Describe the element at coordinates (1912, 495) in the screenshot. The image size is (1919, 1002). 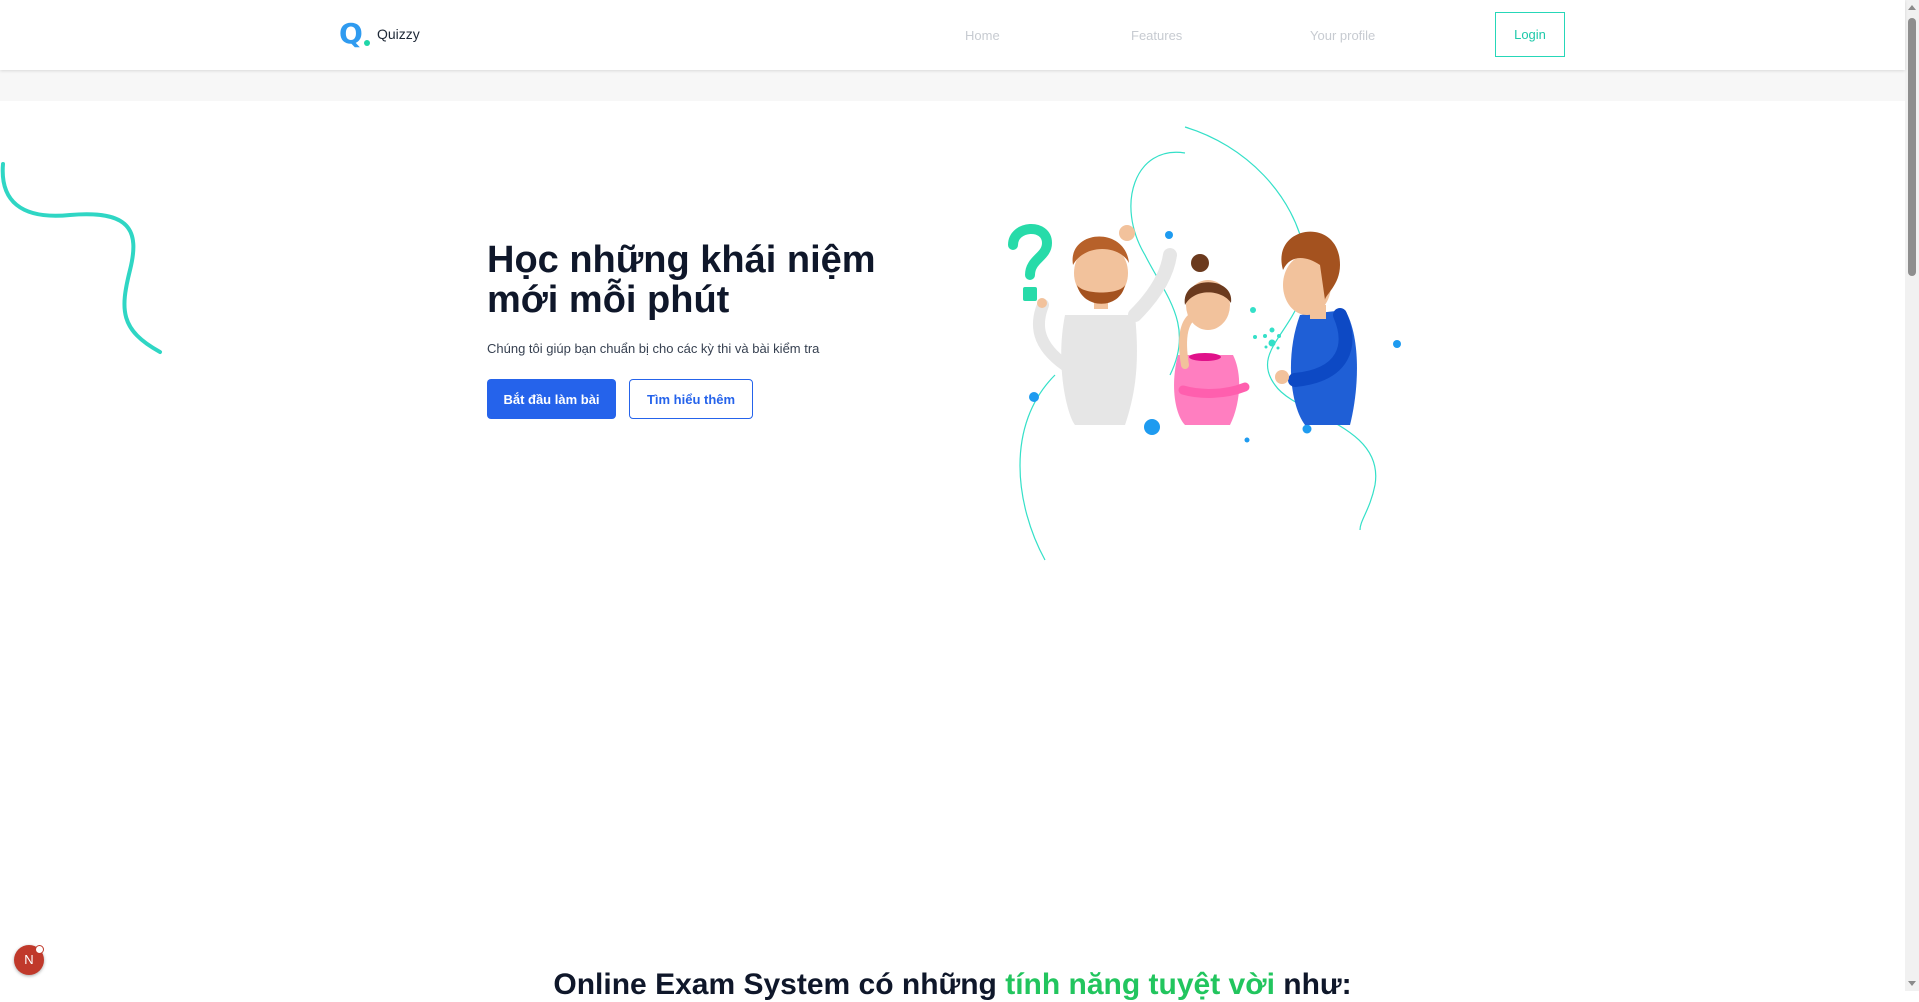
I see `page-scrollbar` at that location.